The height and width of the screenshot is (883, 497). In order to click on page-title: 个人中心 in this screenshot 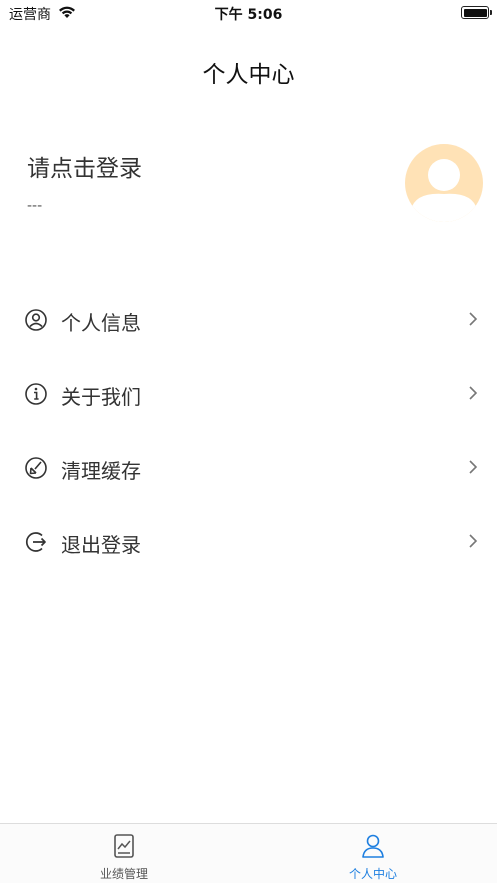, I will do `click(248, 75)`.